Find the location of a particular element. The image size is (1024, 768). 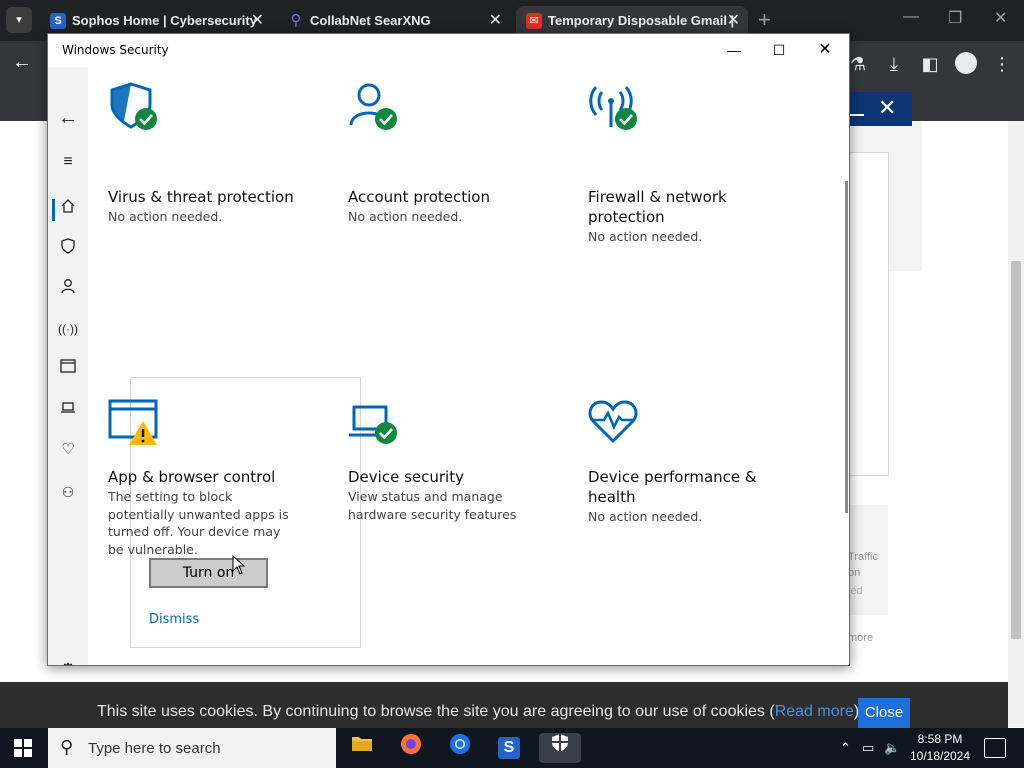

restore-icon: ❐ is located at coordinates (955, 18).